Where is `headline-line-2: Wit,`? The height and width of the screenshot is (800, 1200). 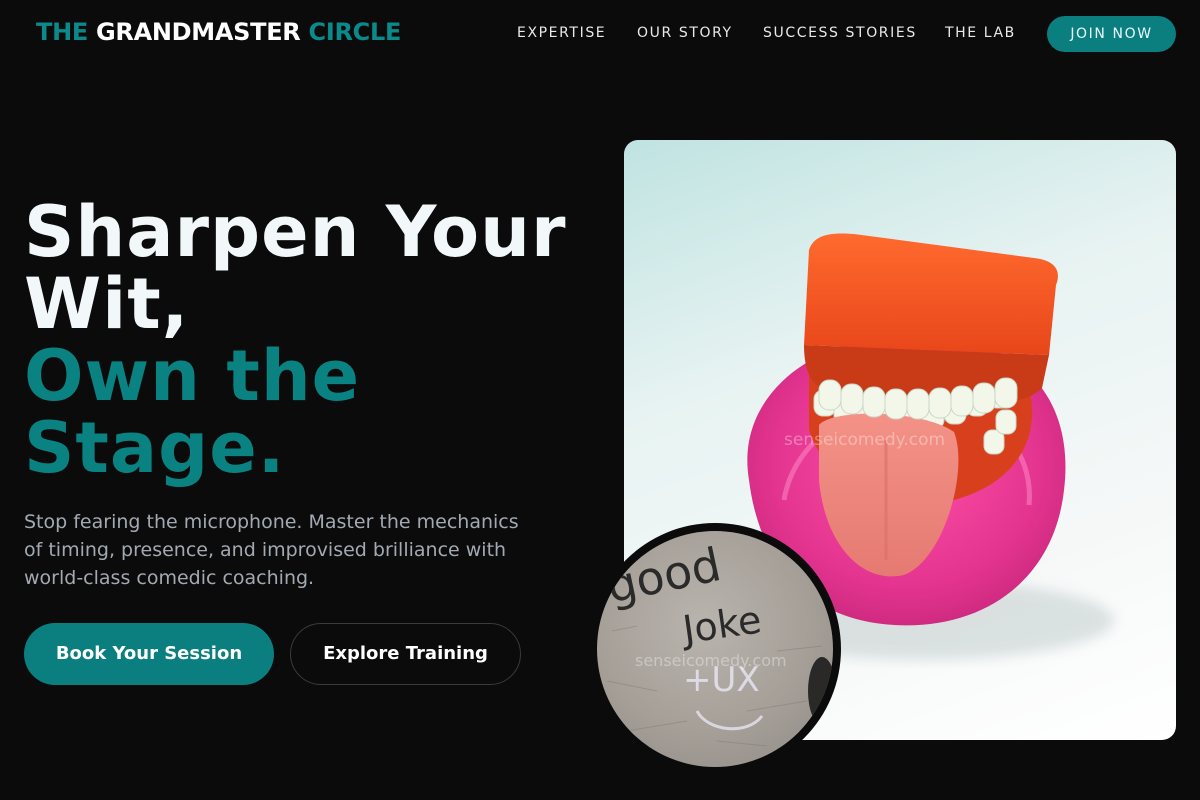 headline-line-2: Wit, is located at coordinates (107, 304).